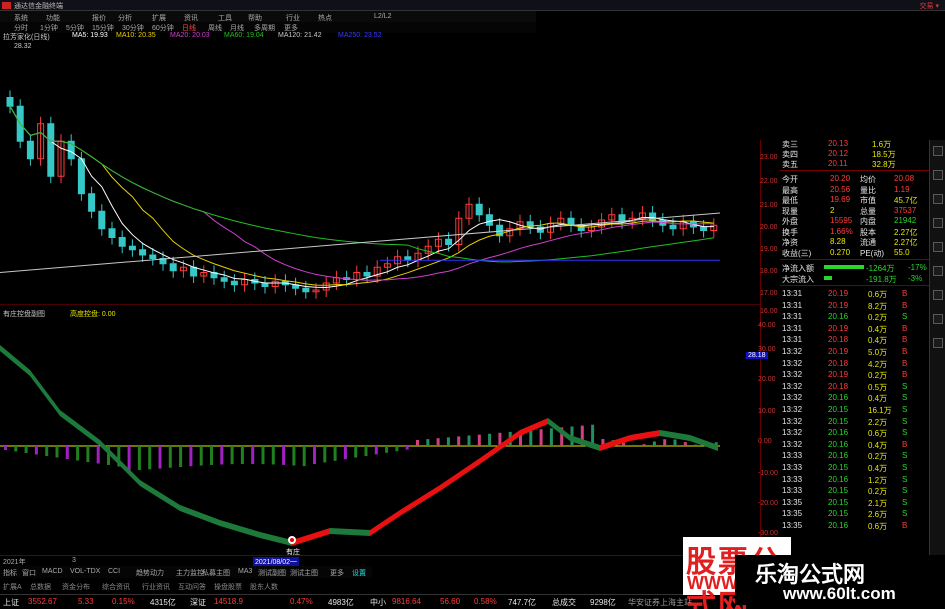 This screenshot has width=945, height=609. What do you see at coordinates (150, 573) in the screenshot?
I see `indicator-tab: 趋势动力` at bounding box center [150, 573].